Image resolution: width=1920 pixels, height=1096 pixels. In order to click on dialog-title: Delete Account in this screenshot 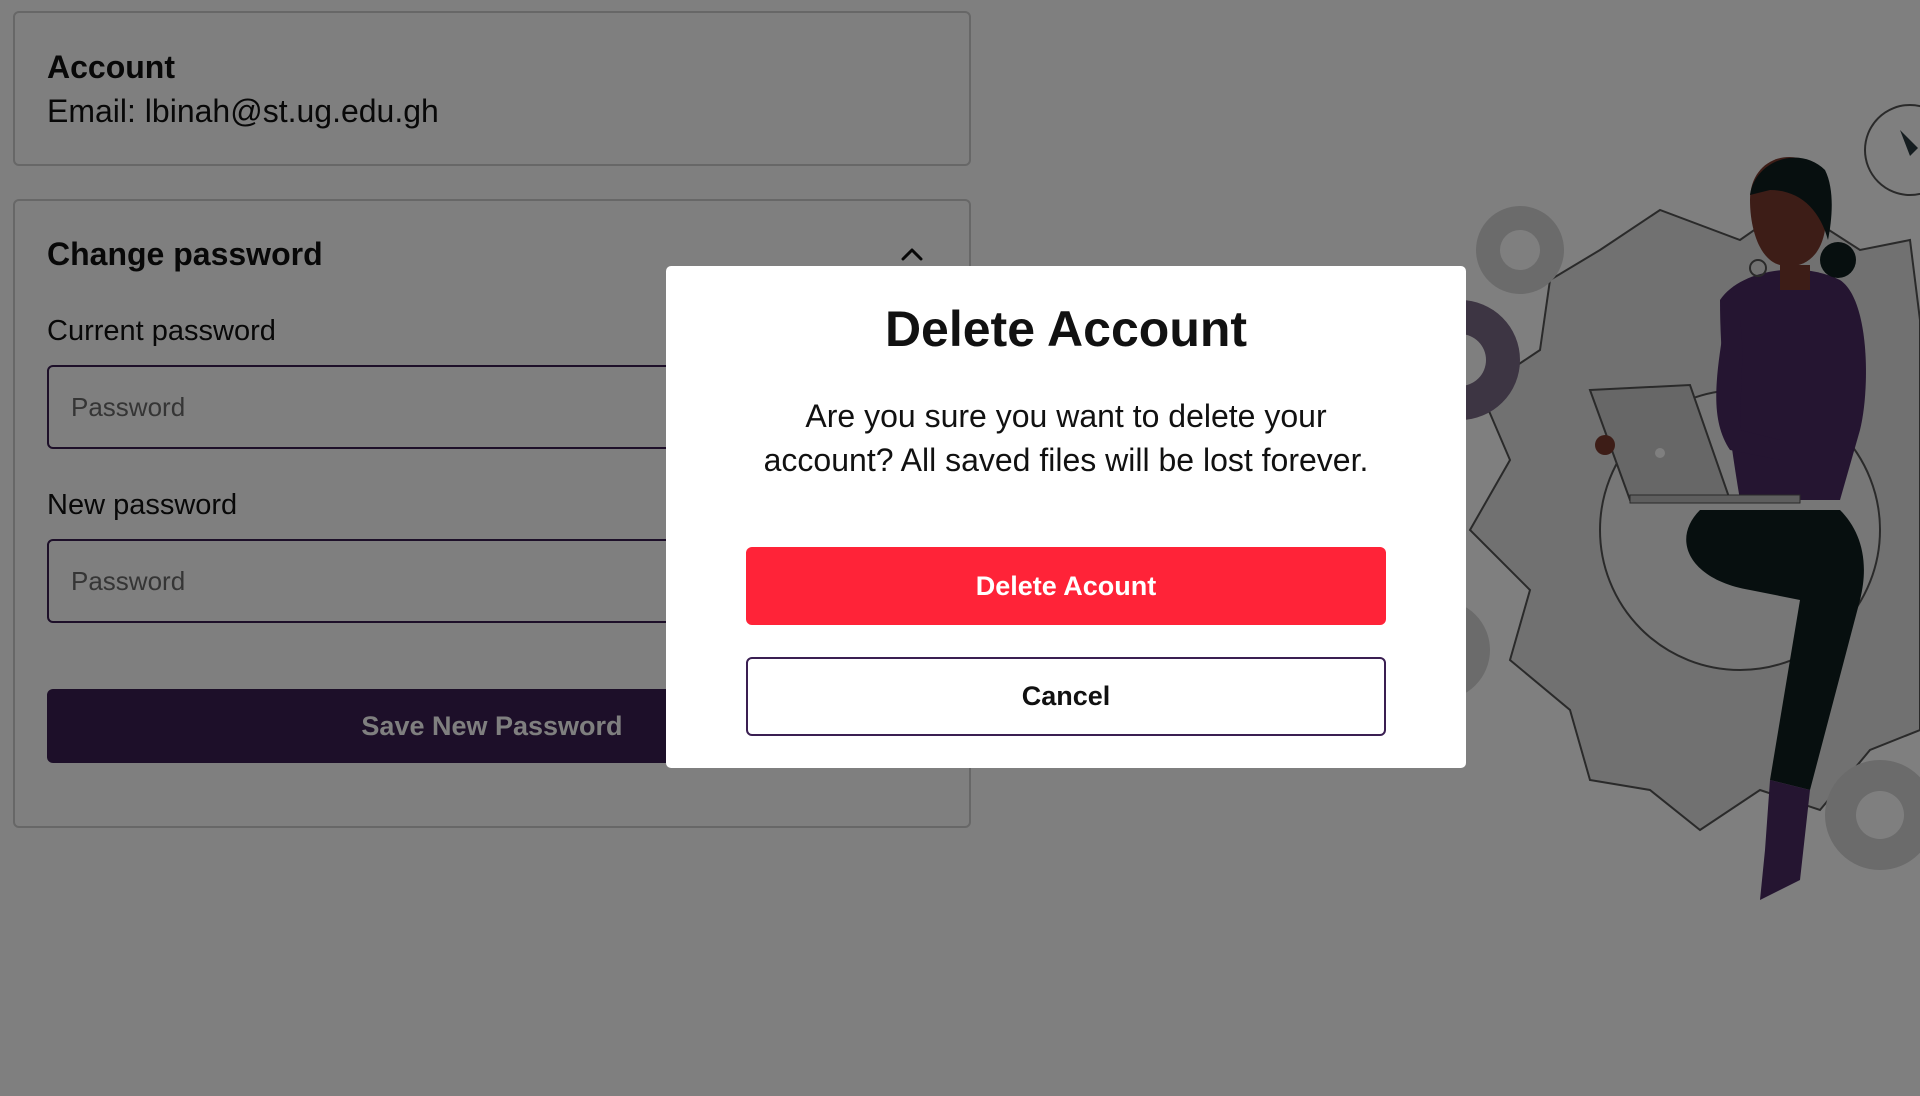, I will do `click(1066, 329)`.